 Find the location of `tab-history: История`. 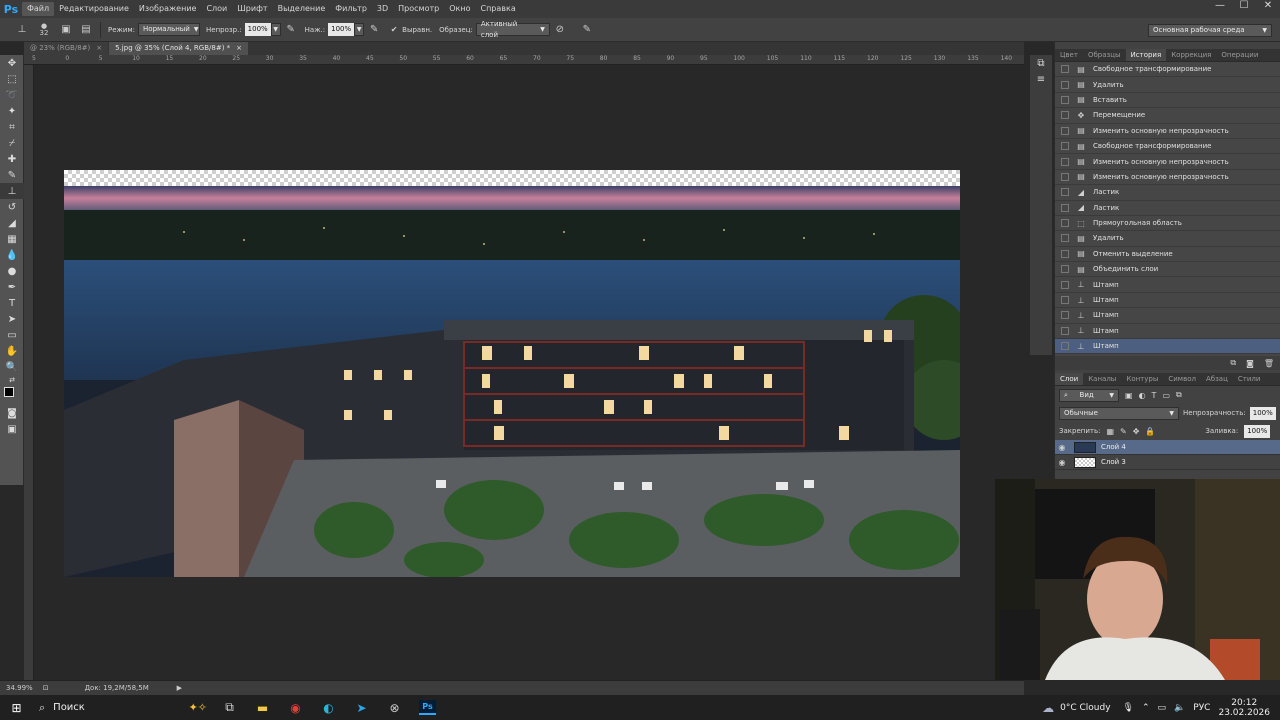

tab-history: История is located at coordinates (1146, 55).